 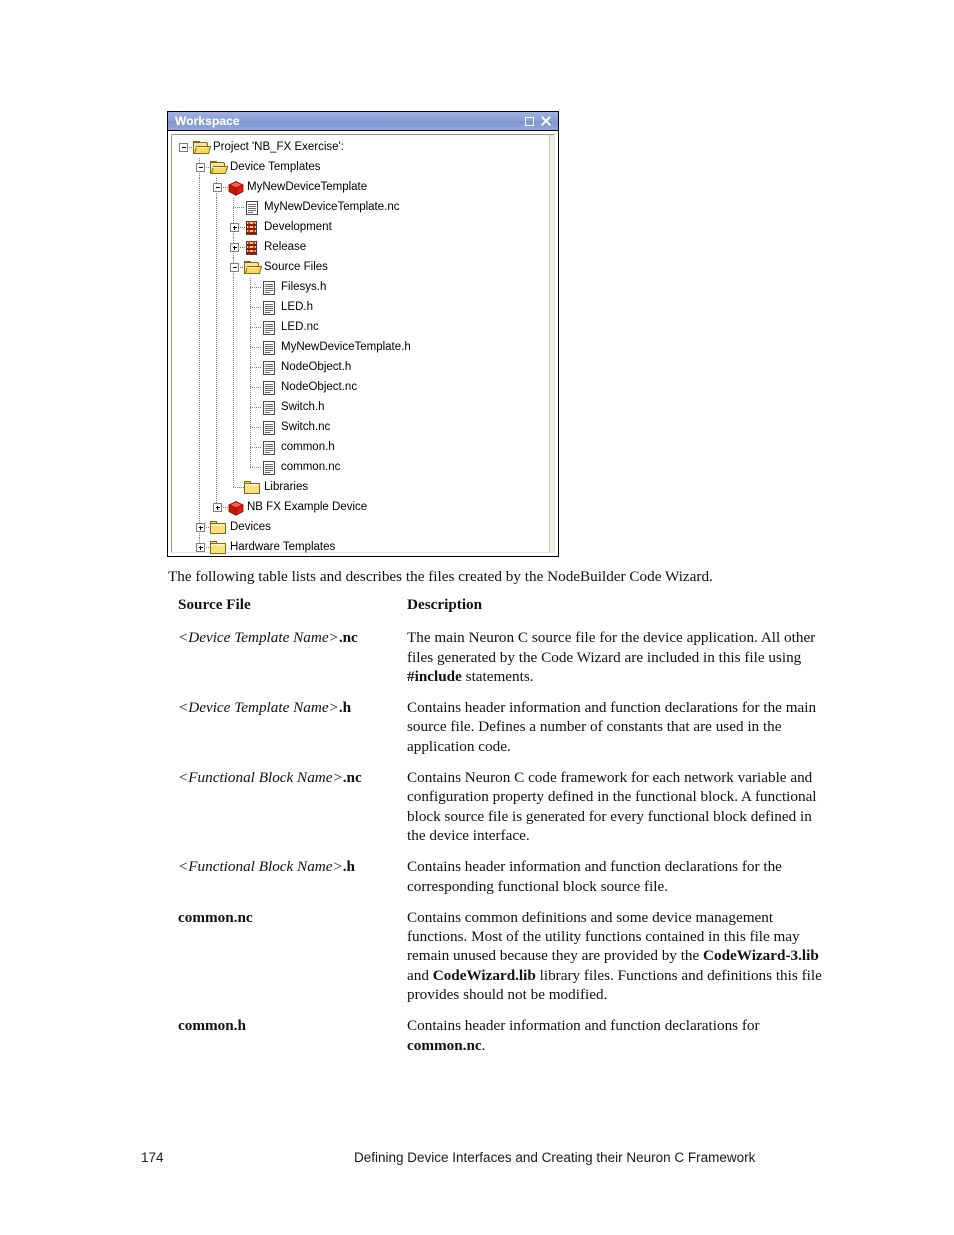 I want to click on tree-item-label: common.nc, so click(x=311, y=466).